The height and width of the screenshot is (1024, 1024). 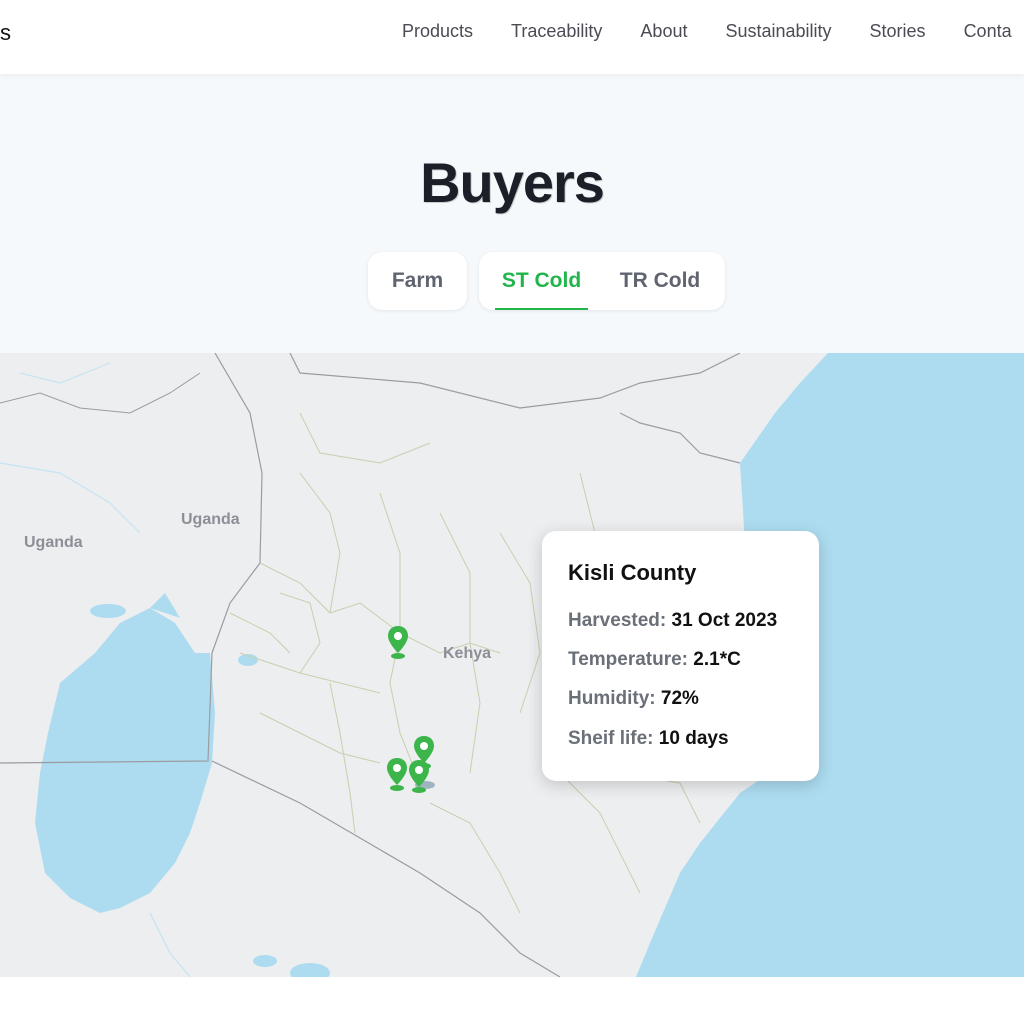 I want to click on harvested-value: 31 Oct 2023, so click(x=724, y=620).